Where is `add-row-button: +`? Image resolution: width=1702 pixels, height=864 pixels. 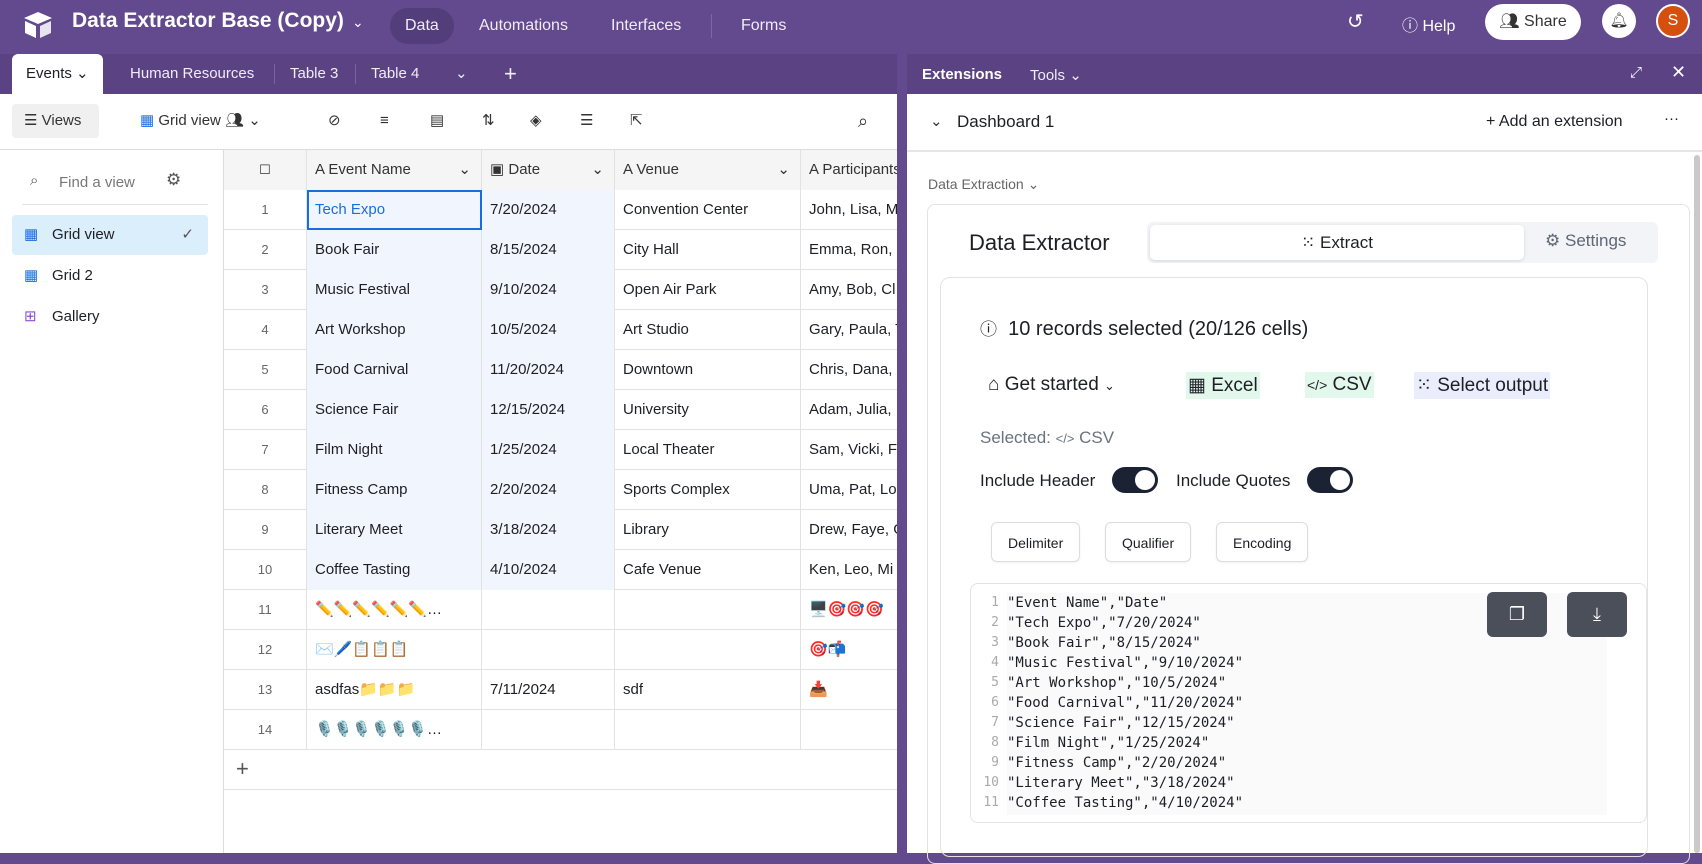 add-row-button: + is located at coordinates (560, 770).